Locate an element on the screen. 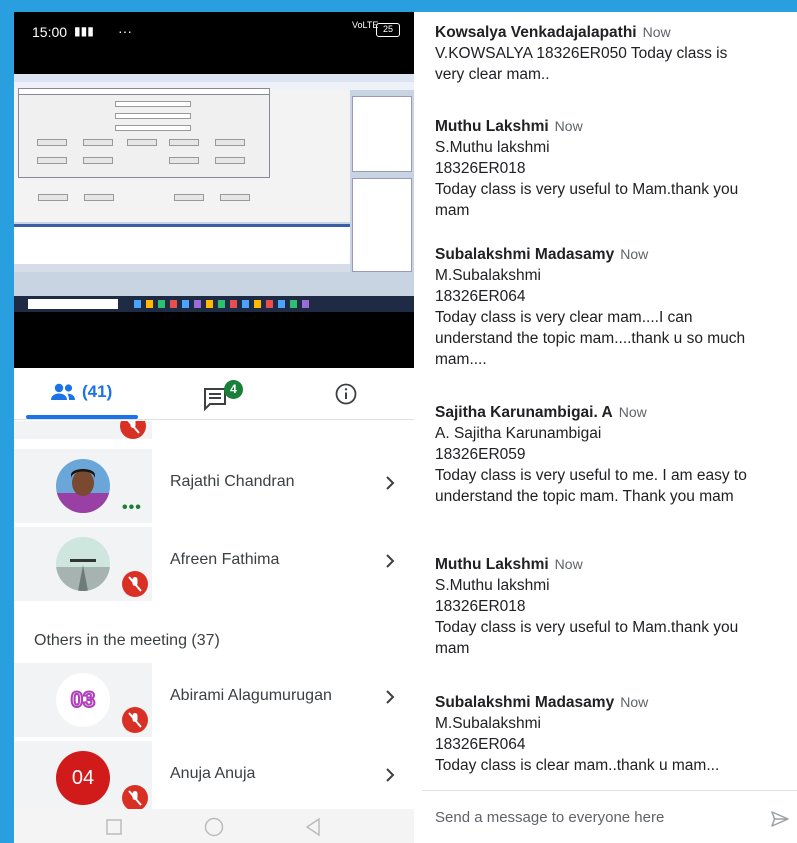  message-header: Kowsalya Venkadajalapathi Now is located at coordinates (615, 32).